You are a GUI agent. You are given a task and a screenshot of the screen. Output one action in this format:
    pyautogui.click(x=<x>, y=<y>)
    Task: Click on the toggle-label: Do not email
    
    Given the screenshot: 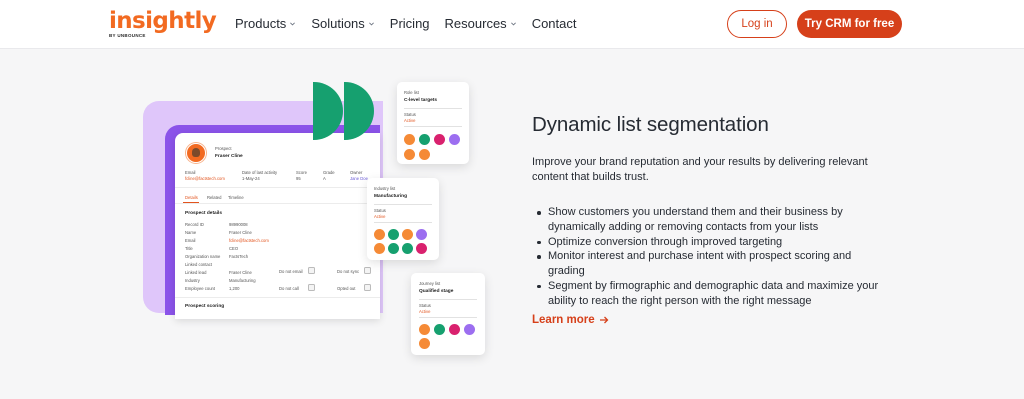 What is the action you would take?
    pyautogui.click(x=291, y=271)
    